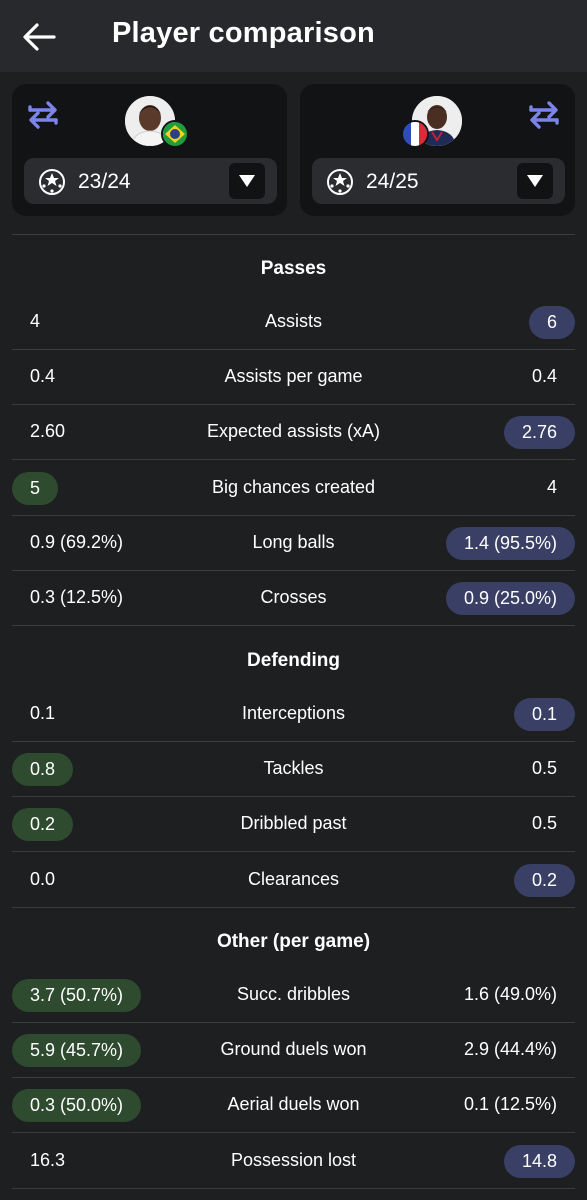  What do you see at coordinates (77, 1051) in the screenshot?
I see `stat-value-left: 5.9 (45.7%)` at bounding box center [77, 1051].